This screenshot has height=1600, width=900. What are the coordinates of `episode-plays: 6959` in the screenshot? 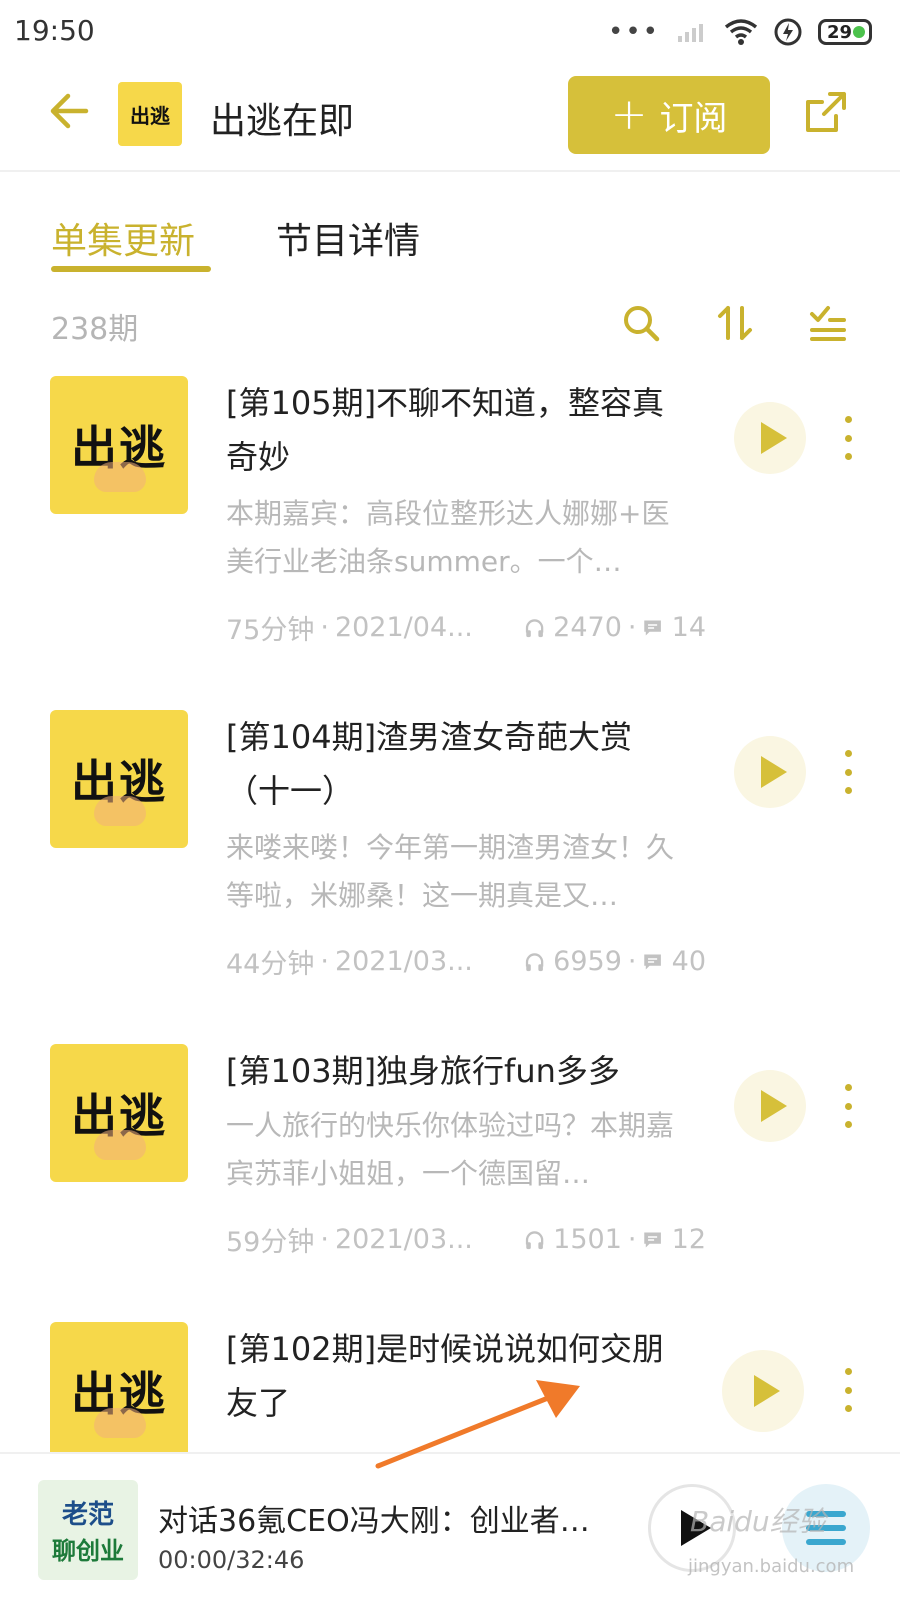 It's located at (587, 961).